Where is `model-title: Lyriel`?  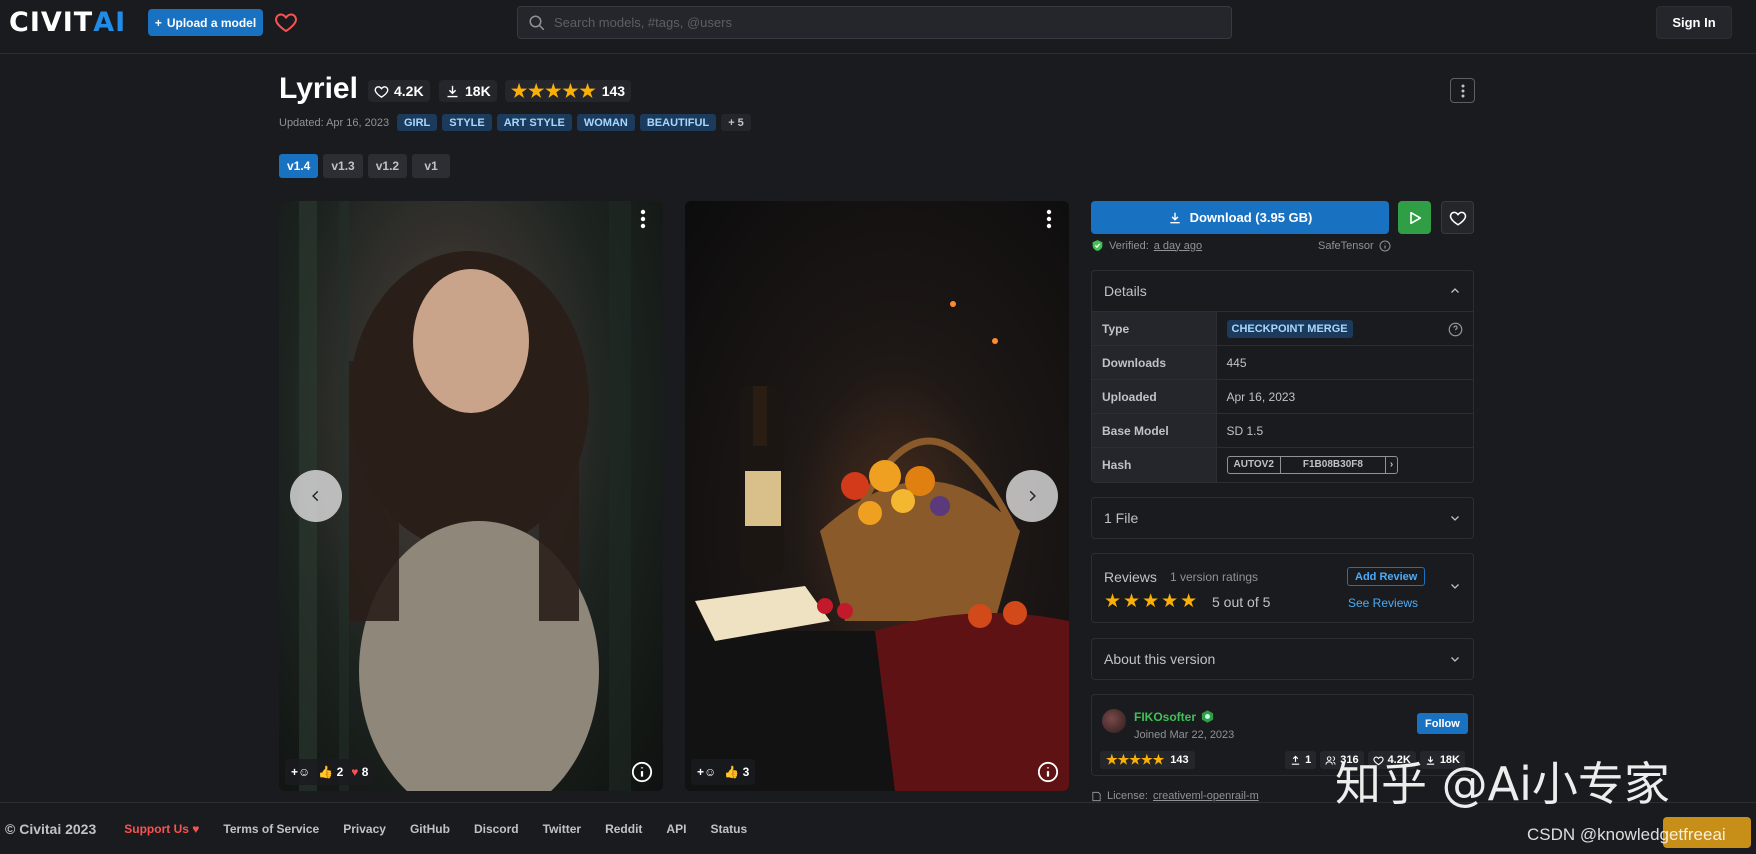
model-title: Lyriel is located at coordinates (318, 88).